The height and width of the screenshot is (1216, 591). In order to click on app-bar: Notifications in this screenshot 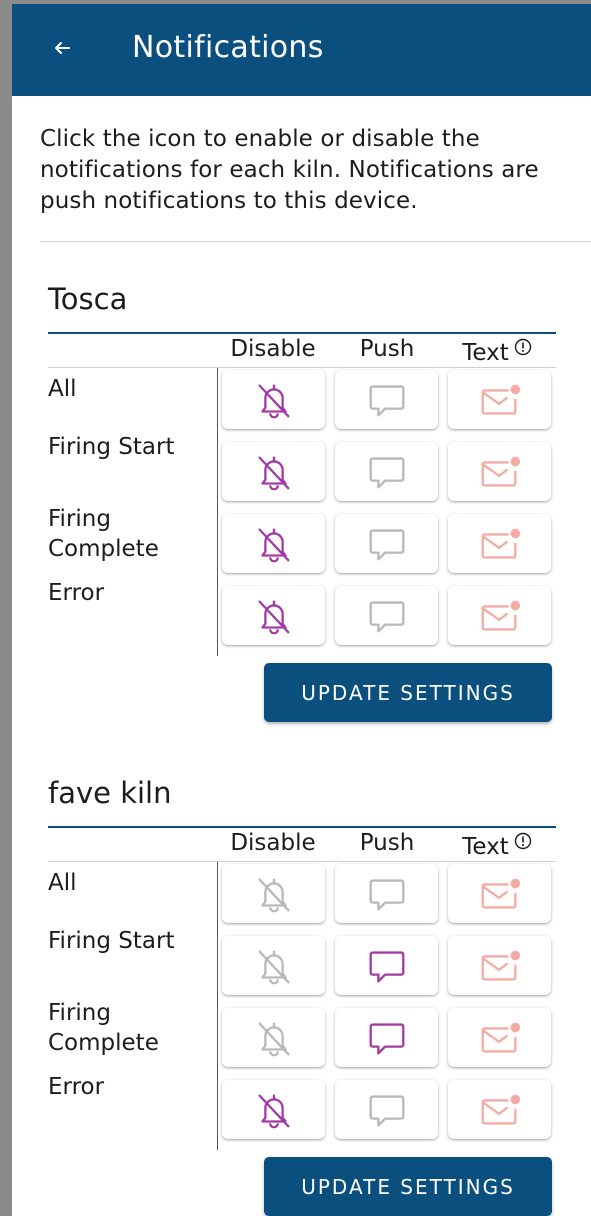, I will do `click(301, 50)`.